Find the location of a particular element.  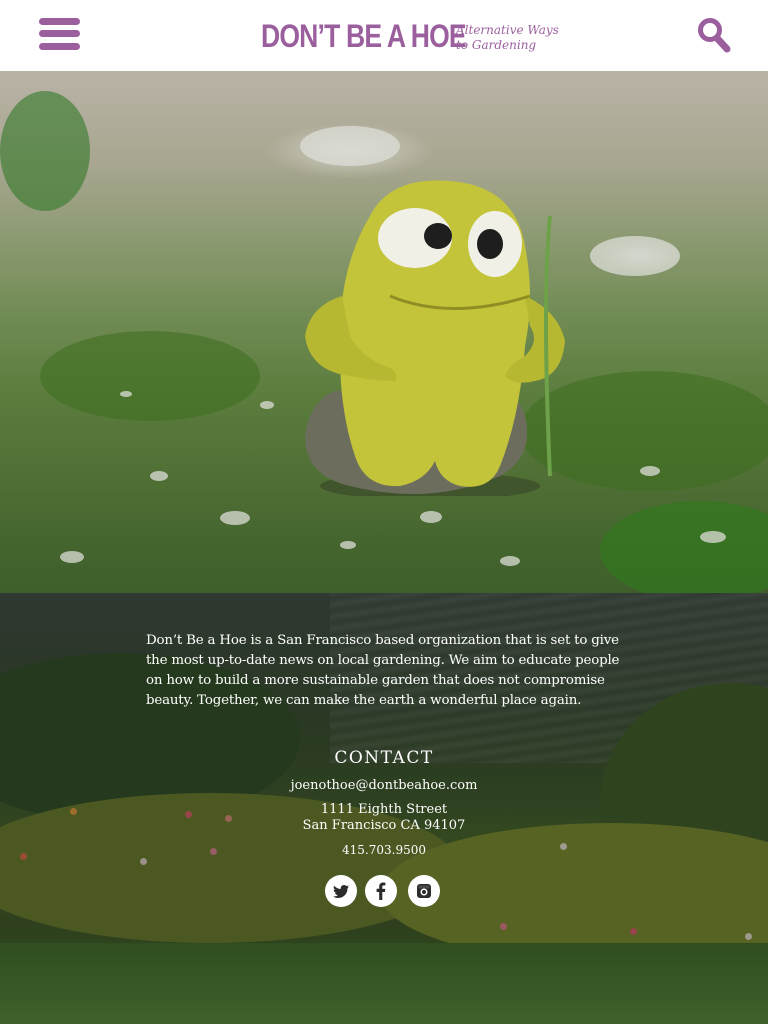

logo-title: DON’T BE A HOE is located at coordinates (364, 36).